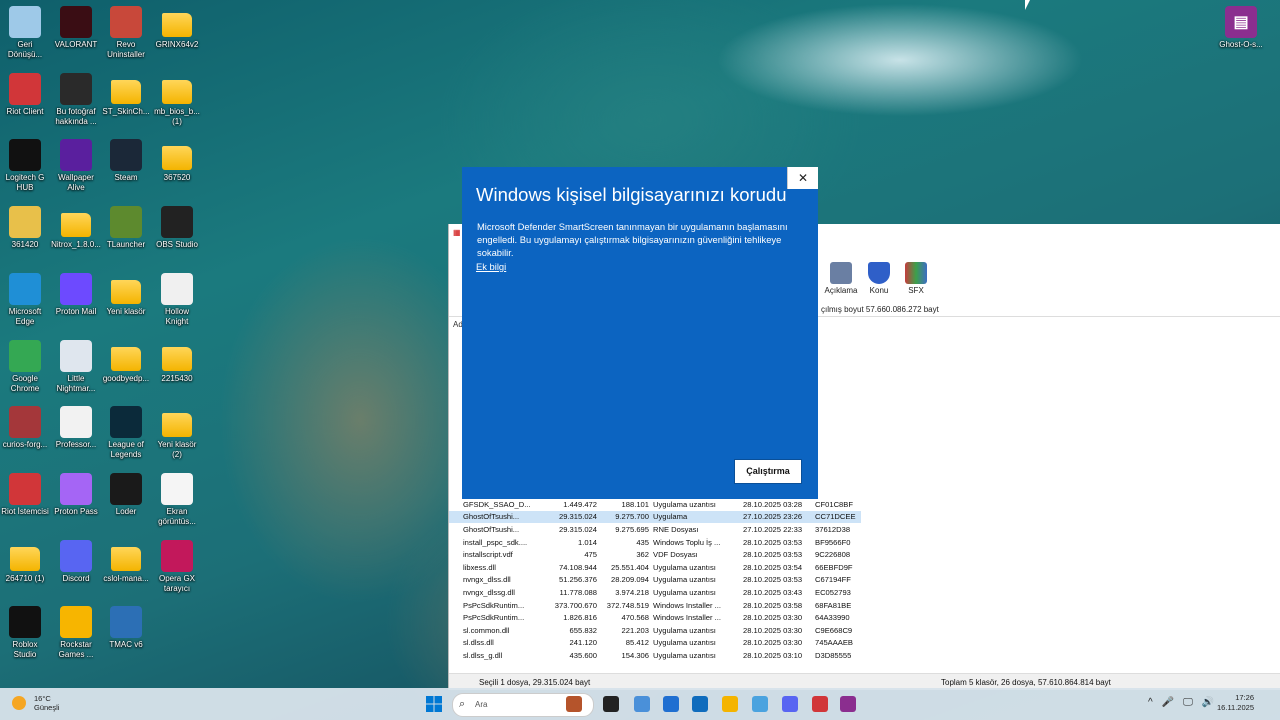 This screenshot has width=1280, height=720. I want to click on more-info-link: Ek bilgi, so click(491, 266).